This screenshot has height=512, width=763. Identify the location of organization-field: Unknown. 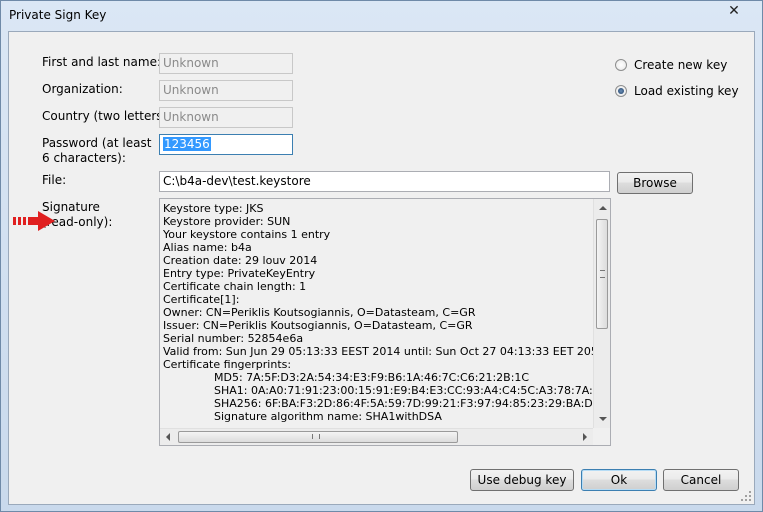
(226, 90).